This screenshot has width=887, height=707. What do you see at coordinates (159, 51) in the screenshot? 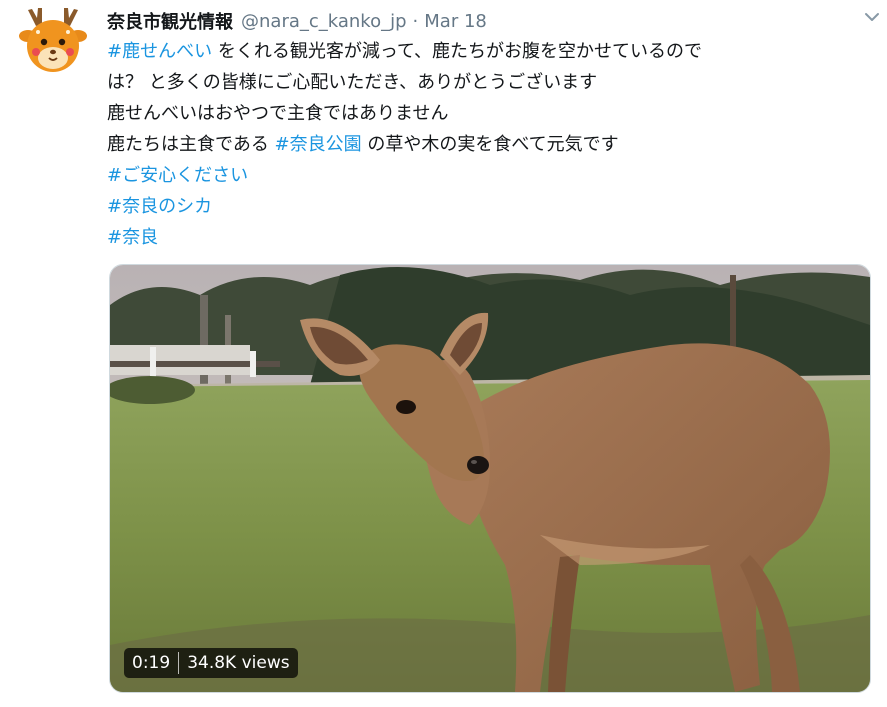
I see `hashtag-link: #鹿せんべい` at bounding box center [159, 51].